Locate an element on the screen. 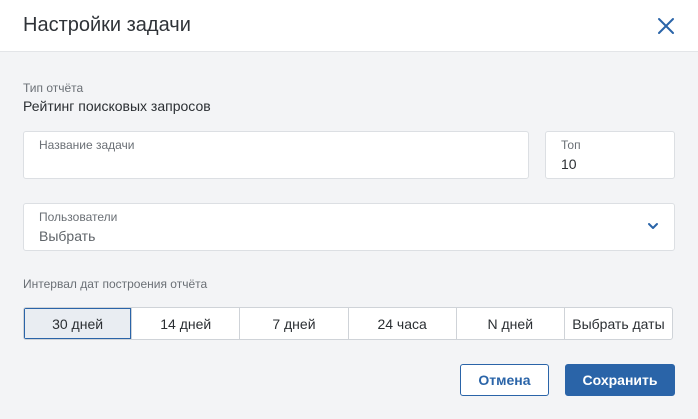  cancel-button: Отмена is located at coordinates (504, 380).